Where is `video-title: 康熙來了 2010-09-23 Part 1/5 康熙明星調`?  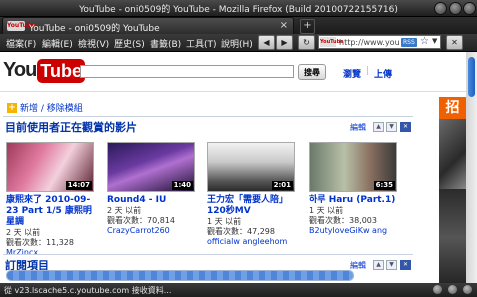 video-title: 康熙來了 2010-09-23 Part 1/5 康熙明星調 is located at coordinates (52, 211).